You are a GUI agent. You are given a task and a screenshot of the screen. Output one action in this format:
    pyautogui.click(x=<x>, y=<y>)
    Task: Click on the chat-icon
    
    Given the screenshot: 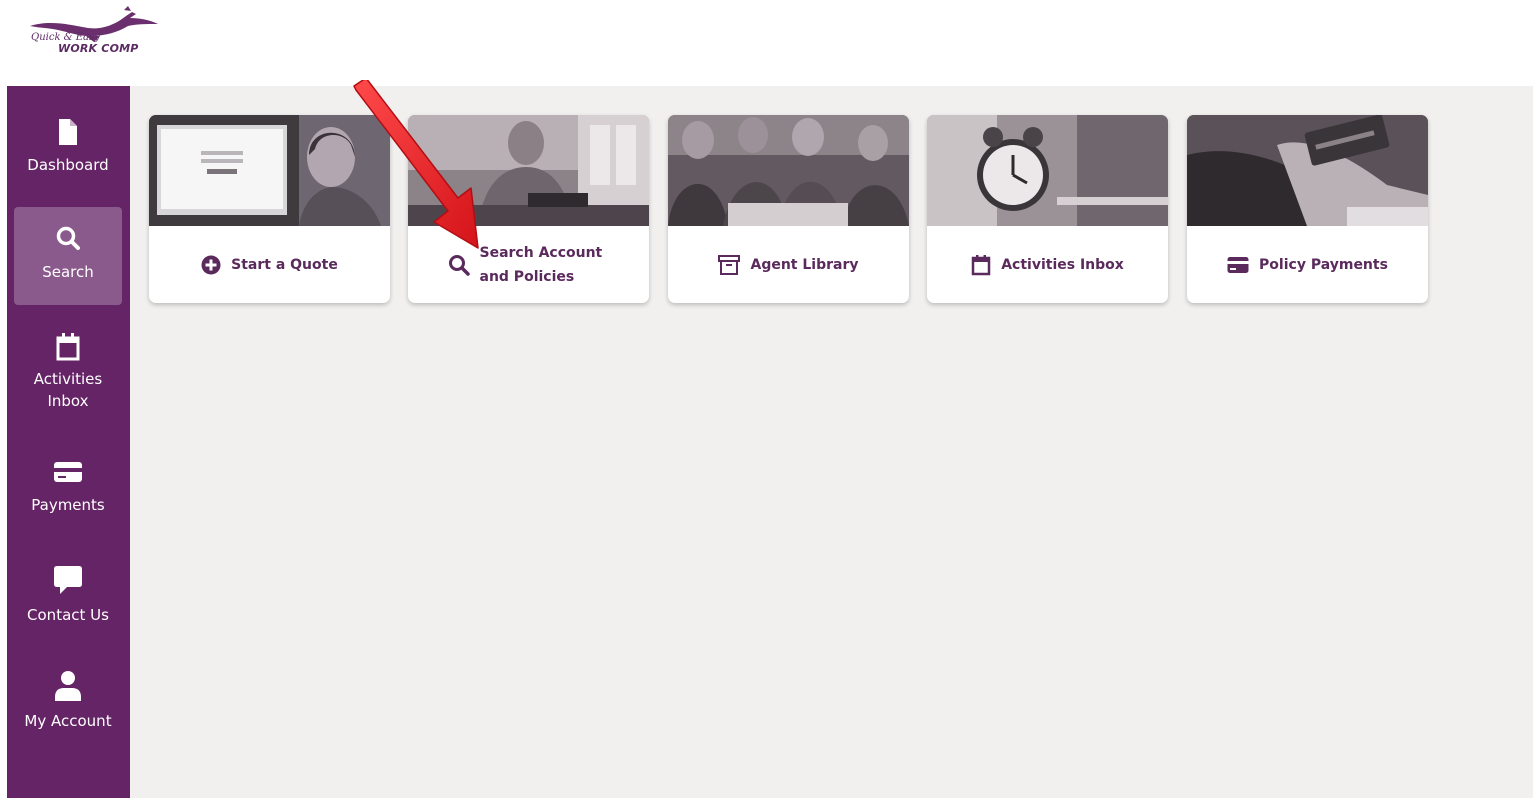 What is the action you would take?
    pyautogui.click(x=68, y=580)
    